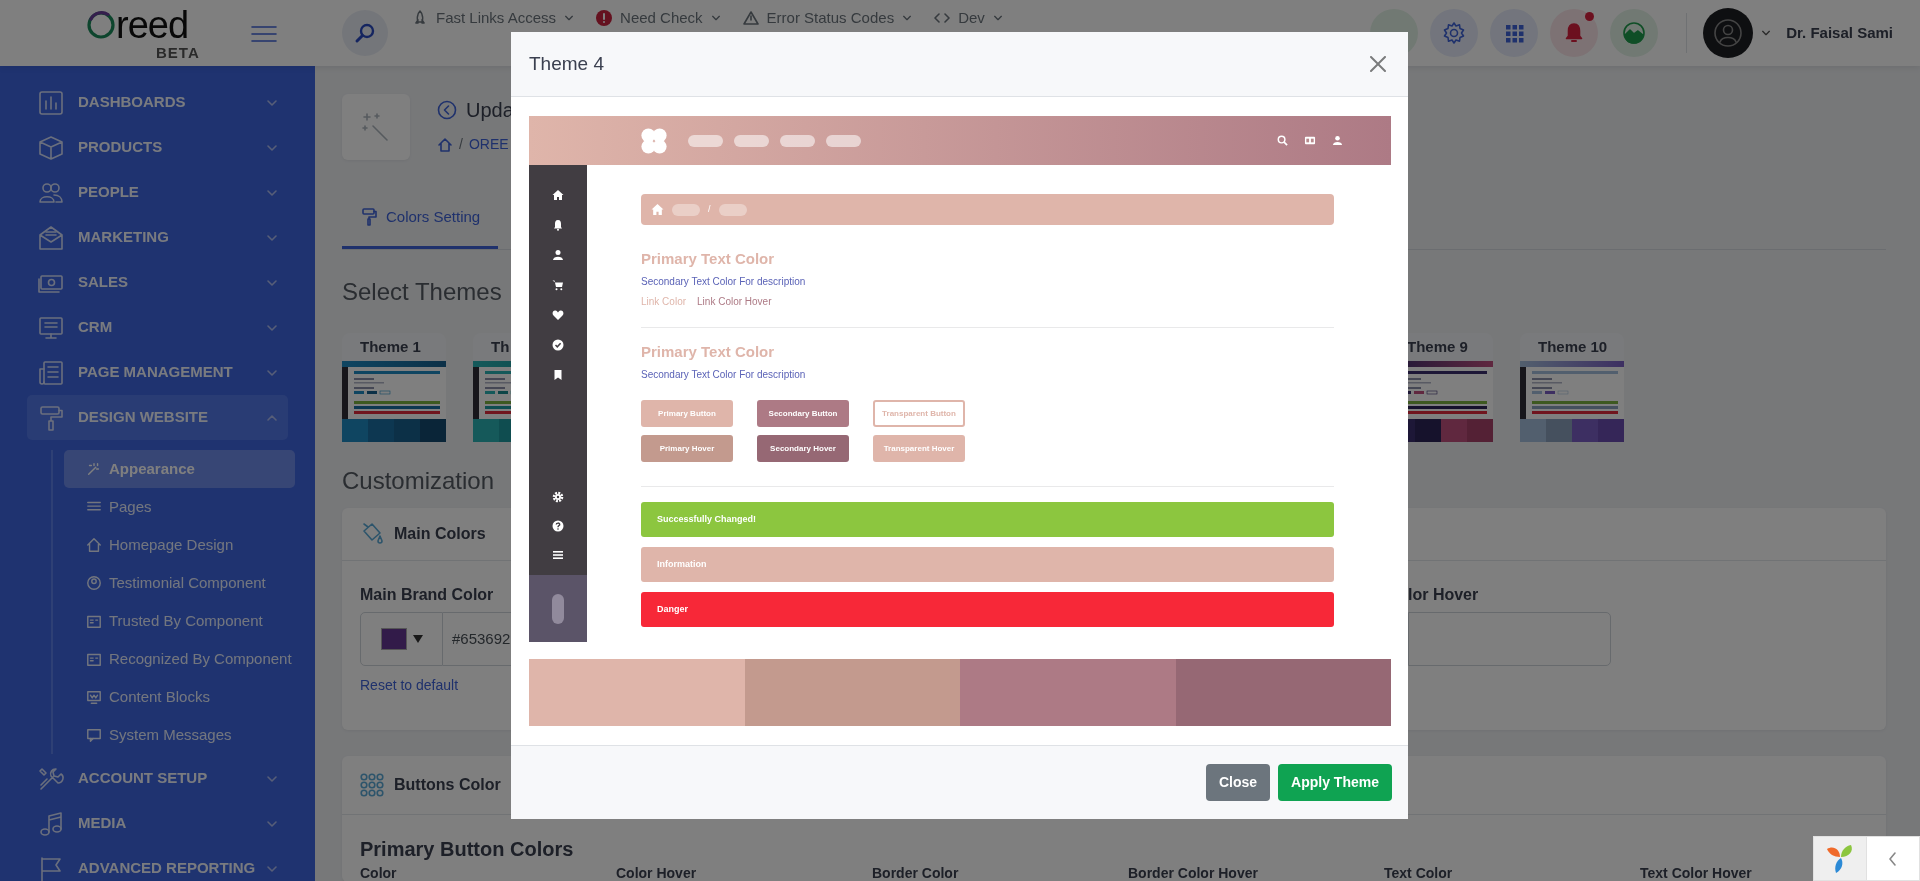  What do you see at coordinates (157, 823) in the screenshot?
I see `sidebar-item: MEDIA` at bounding box center [157, 823].